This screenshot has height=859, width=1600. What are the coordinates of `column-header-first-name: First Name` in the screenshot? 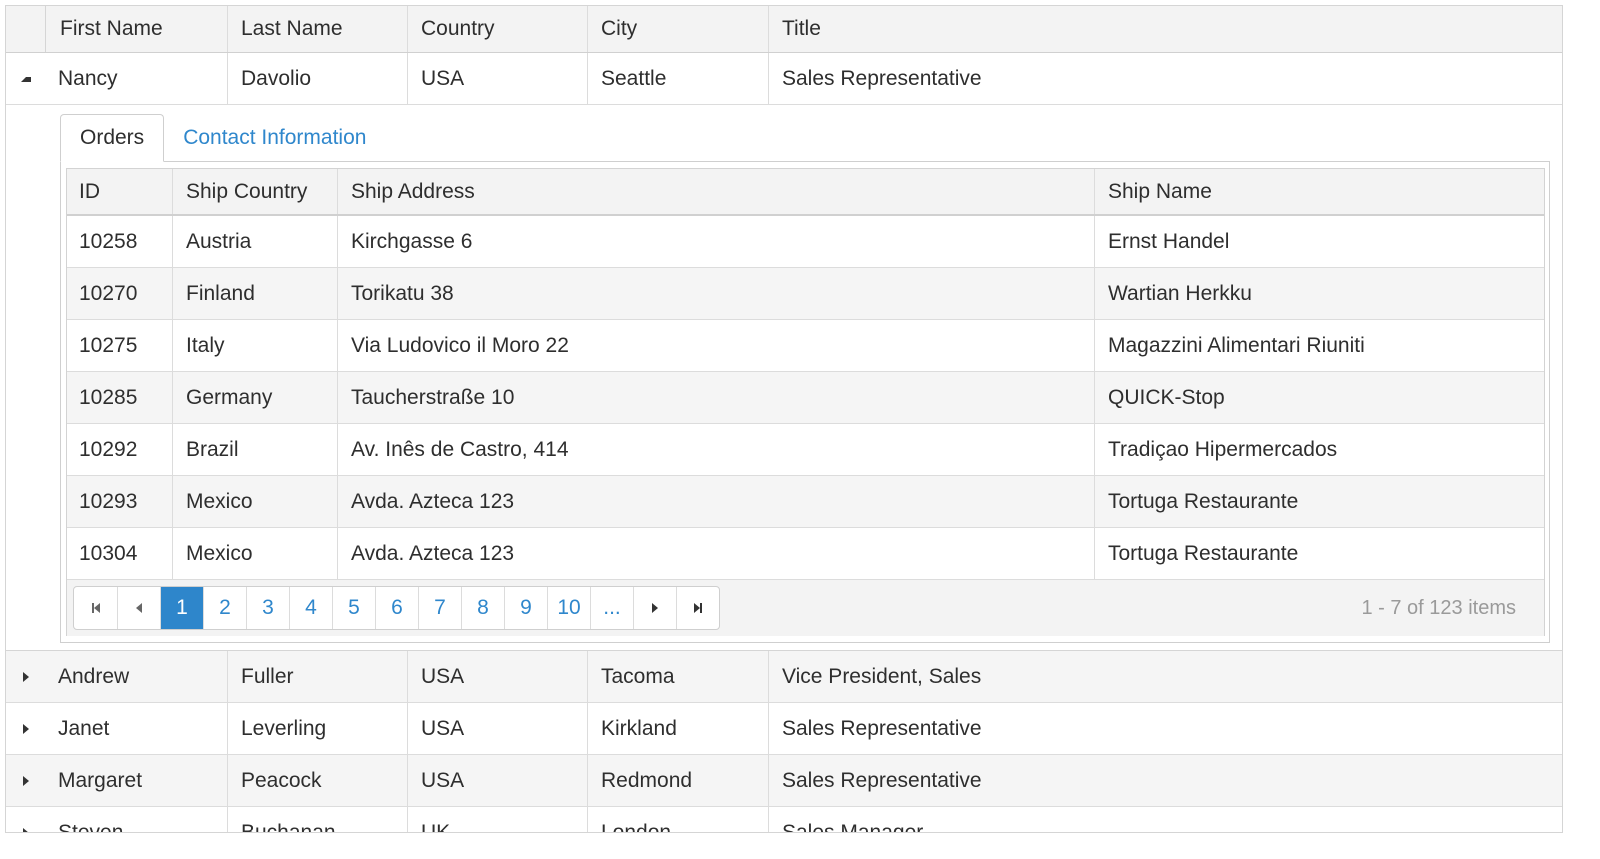 It's located at (136, 29).